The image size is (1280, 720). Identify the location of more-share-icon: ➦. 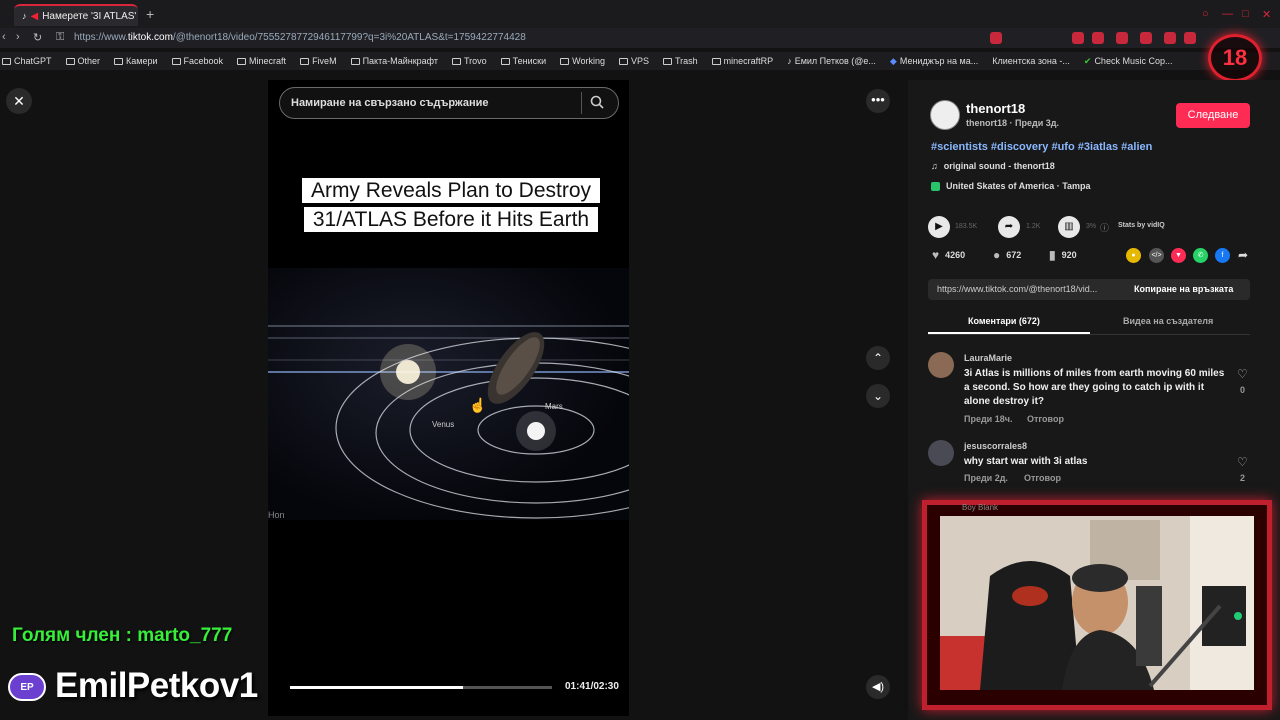
(1243, 255).